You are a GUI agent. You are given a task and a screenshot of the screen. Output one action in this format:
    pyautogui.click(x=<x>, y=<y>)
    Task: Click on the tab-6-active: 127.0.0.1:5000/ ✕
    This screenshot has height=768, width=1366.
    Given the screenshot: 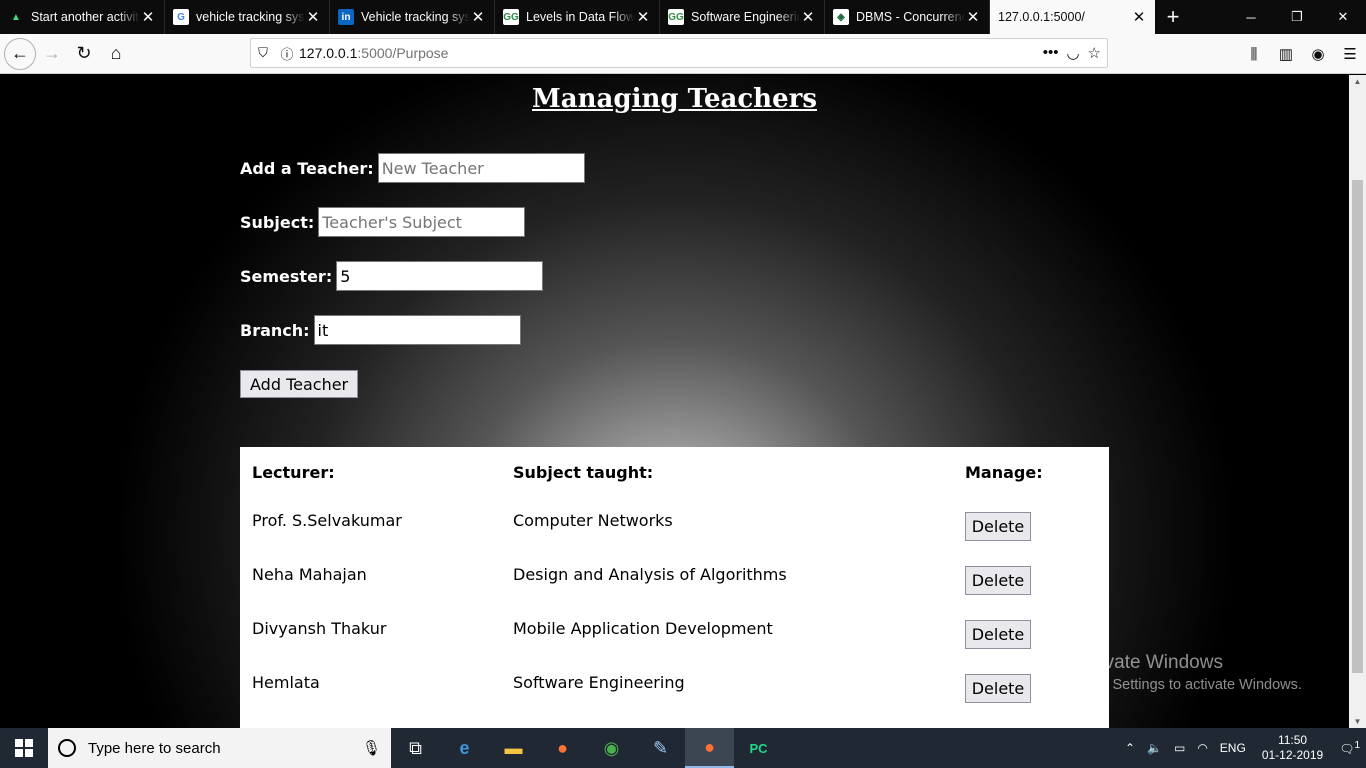 What is the action you would take?
    pyautogui.click(x=1072, y=17)
    